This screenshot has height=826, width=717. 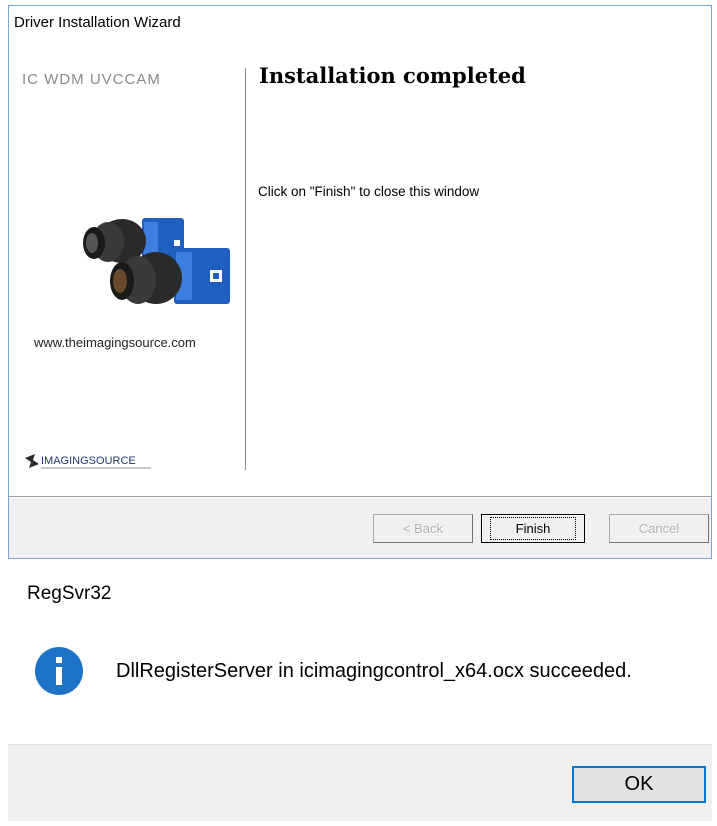 I want to click on logo-text: IMAGINGSOURCE, so click(x=88, y=461).